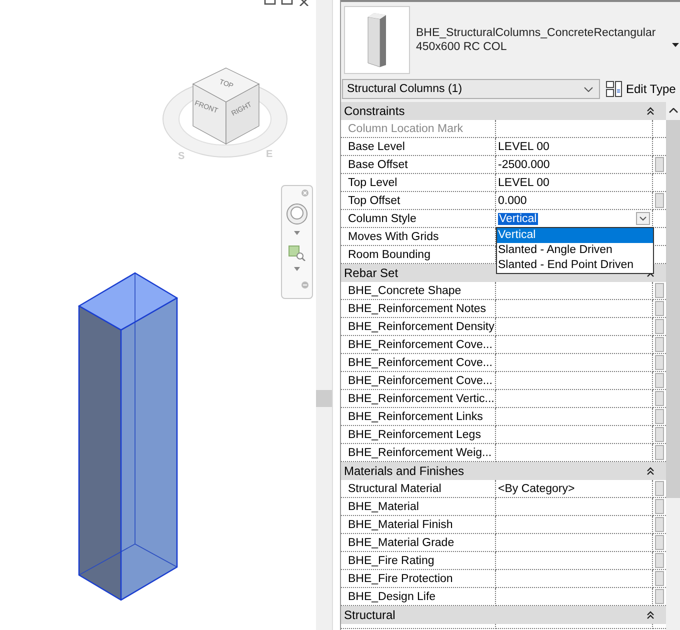 The height and width of the screenshot is (630, 680). Describe the element at coordinates (418, 507) in the screenshot. I see `property-name: BHE_Material` at that location.